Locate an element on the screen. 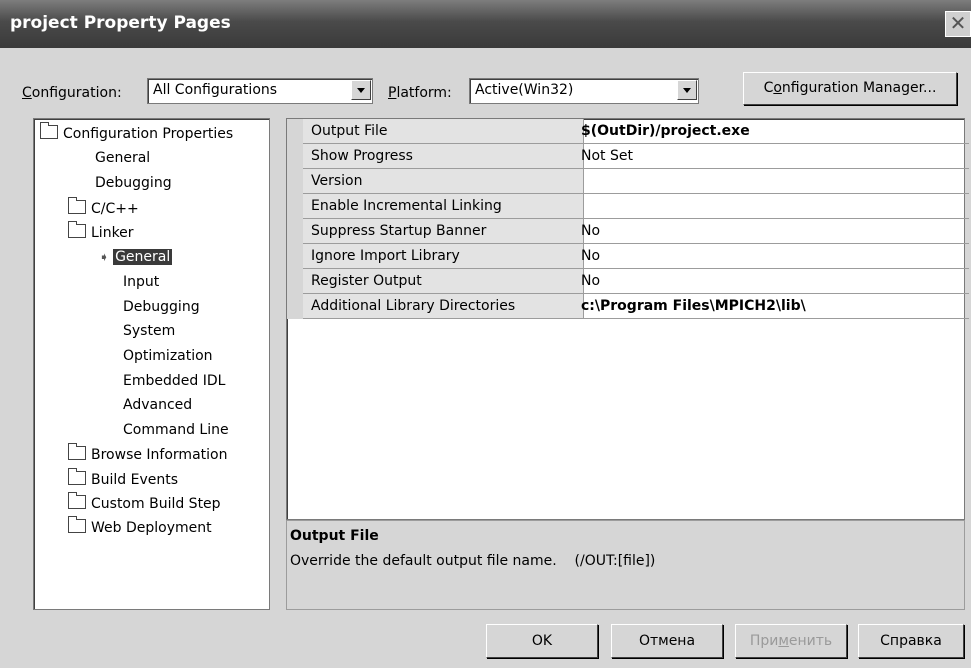 The image size is (971, 668). property-value: $(OutDir)/project.exe is located at coordinates (772, 131).